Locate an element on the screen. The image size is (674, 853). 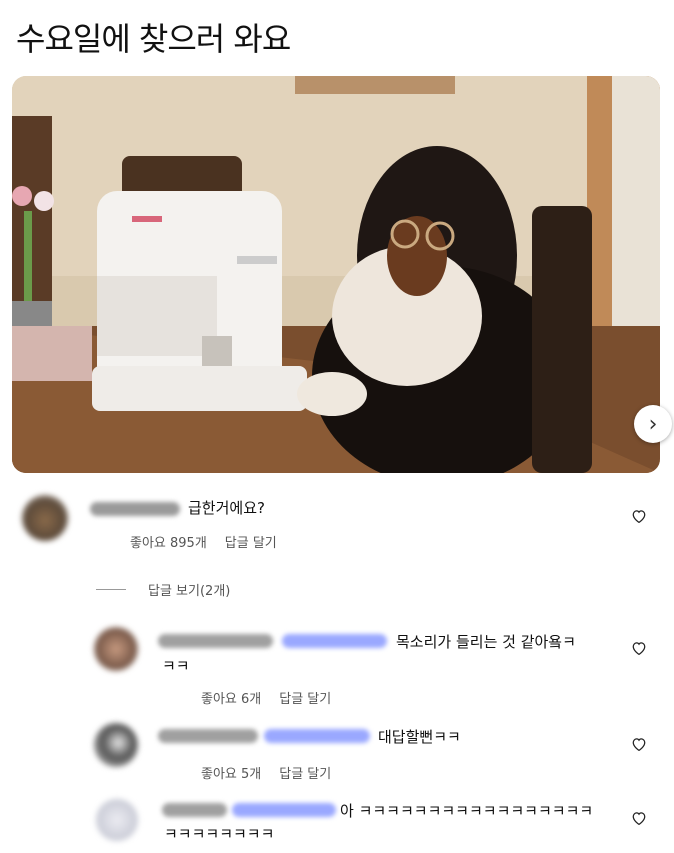
like-count: 좋아요 5개 is located at coordinates (231, 774).